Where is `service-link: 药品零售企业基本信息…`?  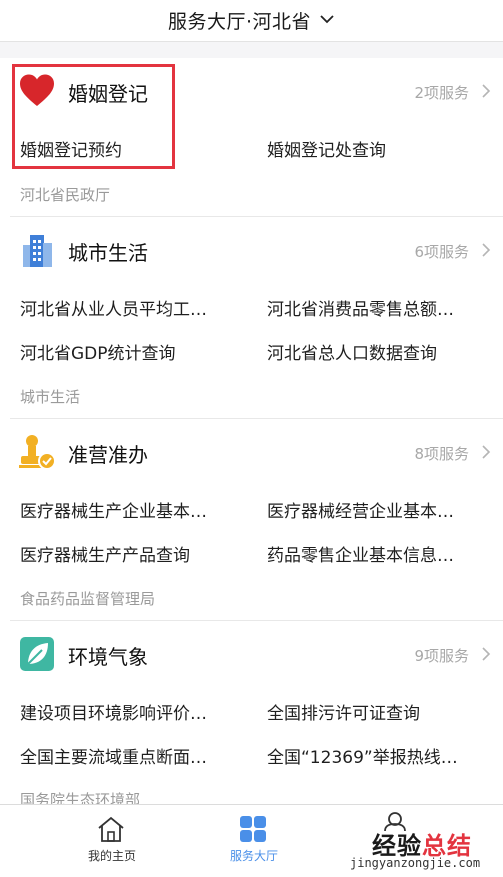
service-link: 药品零售企业基本信息… is located at coordinates (377, 553).